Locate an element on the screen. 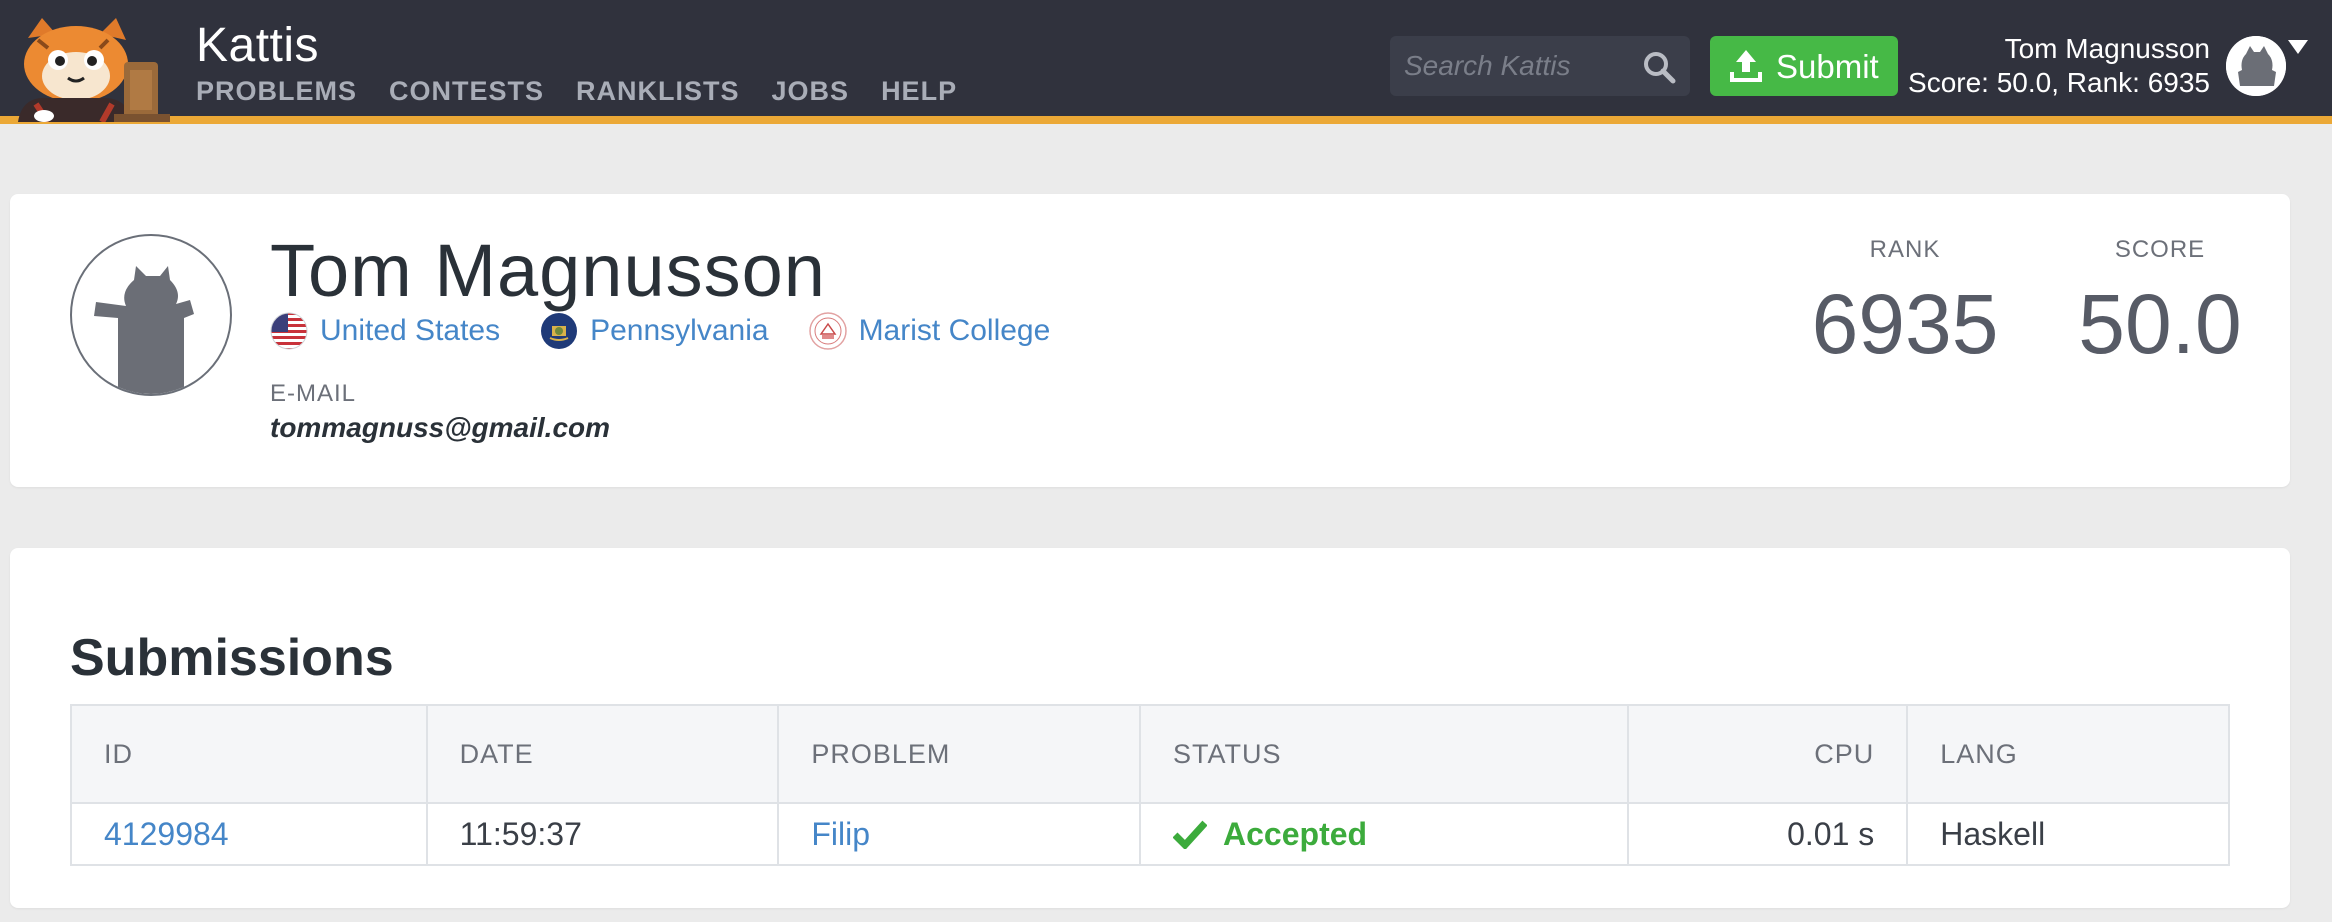 Image resolution: width=2332 pixels, height=922 pixels. rank-label: RANK is located at coordinates (1905, 249).